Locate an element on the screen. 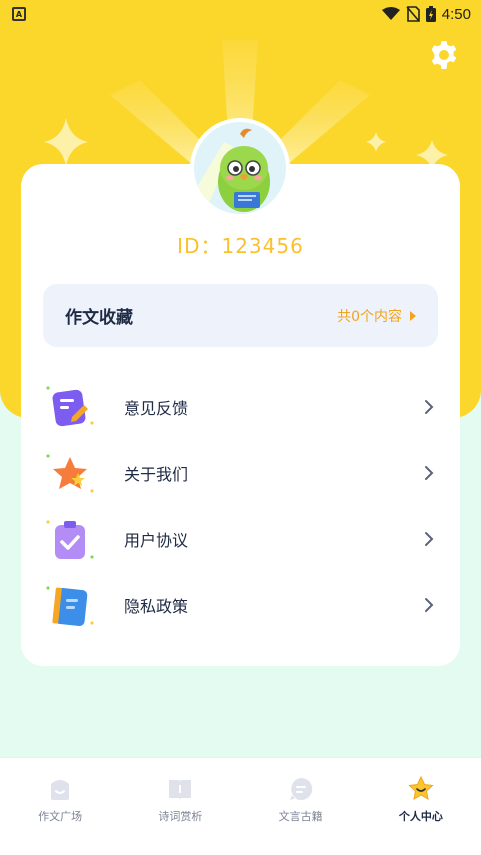  gear-icon is located at coordinates (444, 55).